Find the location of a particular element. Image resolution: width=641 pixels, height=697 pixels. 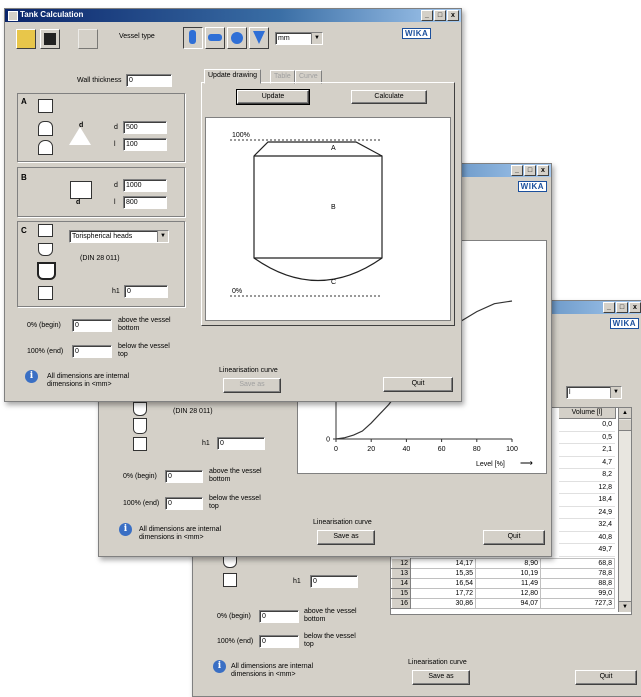

vessel-head-icon is located at coordinates (140, 409).